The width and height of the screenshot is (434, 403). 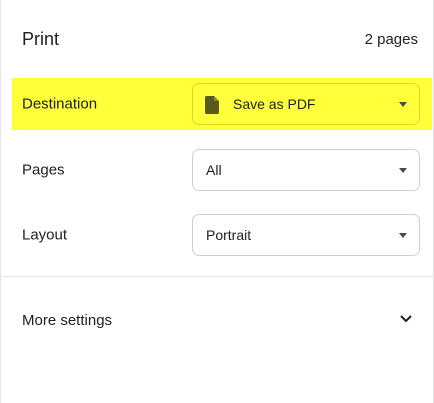 What do you see at coordinates (306, 170) in the screenshot?
I see `pages-select: All` at bounding box center [306, 170].